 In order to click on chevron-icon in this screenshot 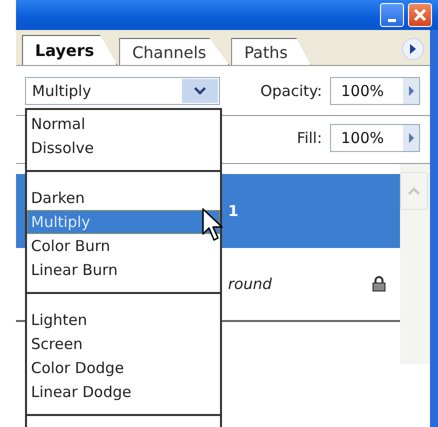, I will do `click(200, 91)`.